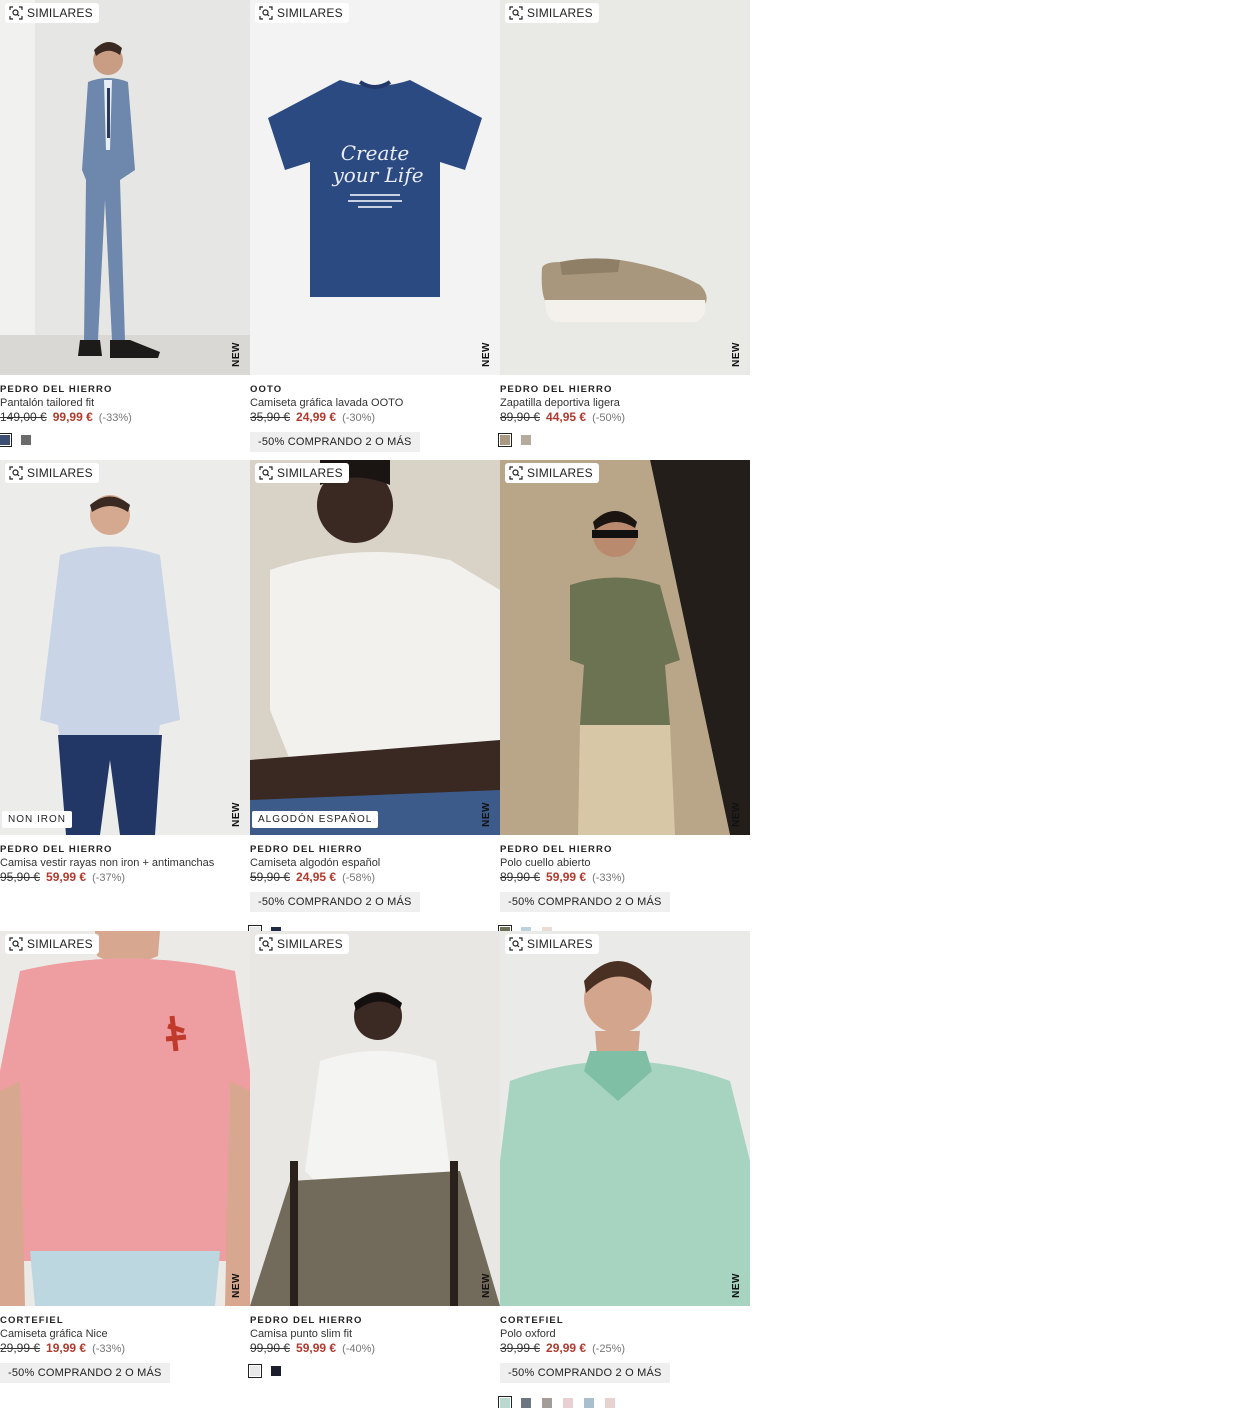 The image size is (1250, 1408). I want to click on feature-tag: NON IRON, so click(37, 819).